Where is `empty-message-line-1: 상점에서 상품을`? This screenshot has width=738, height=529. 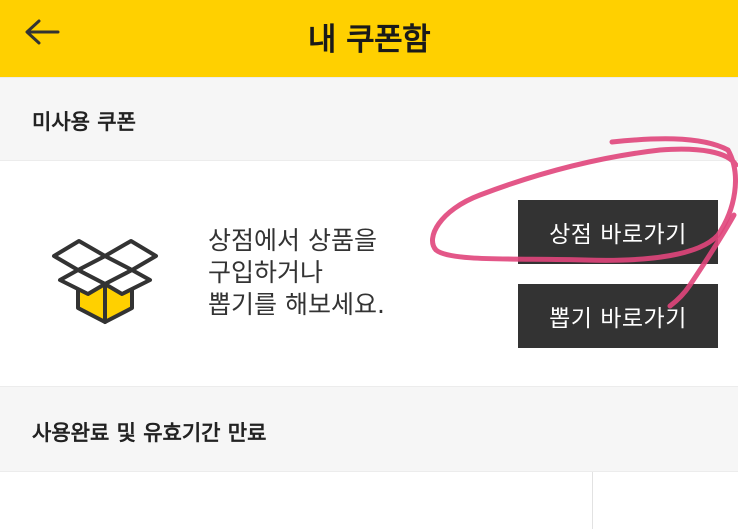
empty-message-line-1: 상점에서 상품을 is located at coordinates (292, 240).